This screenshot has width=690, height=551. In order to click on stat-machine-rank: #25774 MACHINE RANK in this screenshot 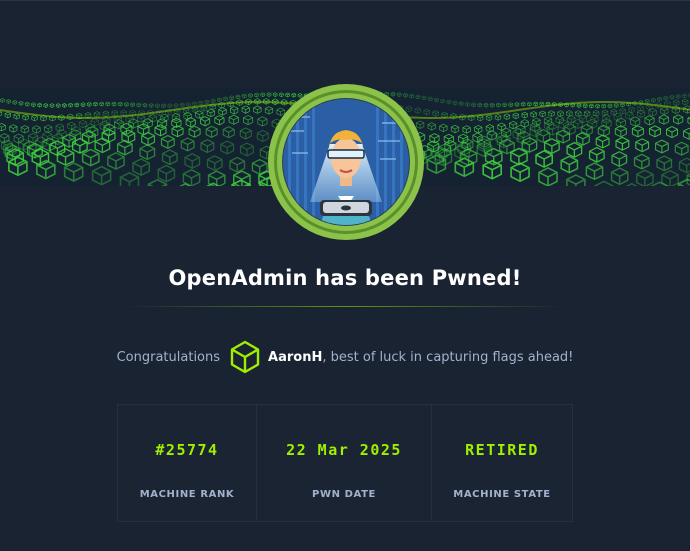, I will do `click(187, 463)`.